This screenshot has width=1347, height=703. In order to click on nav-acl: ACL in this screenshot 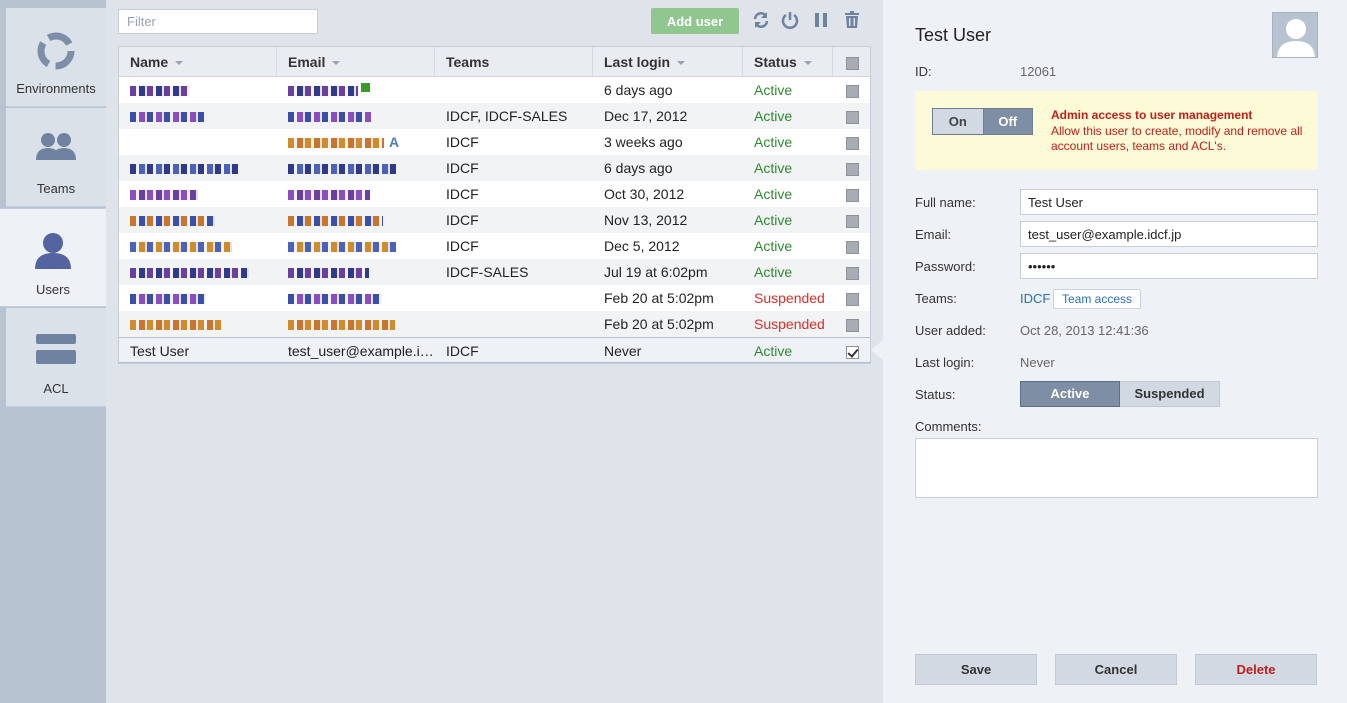, I will do `click(56, 357)`.